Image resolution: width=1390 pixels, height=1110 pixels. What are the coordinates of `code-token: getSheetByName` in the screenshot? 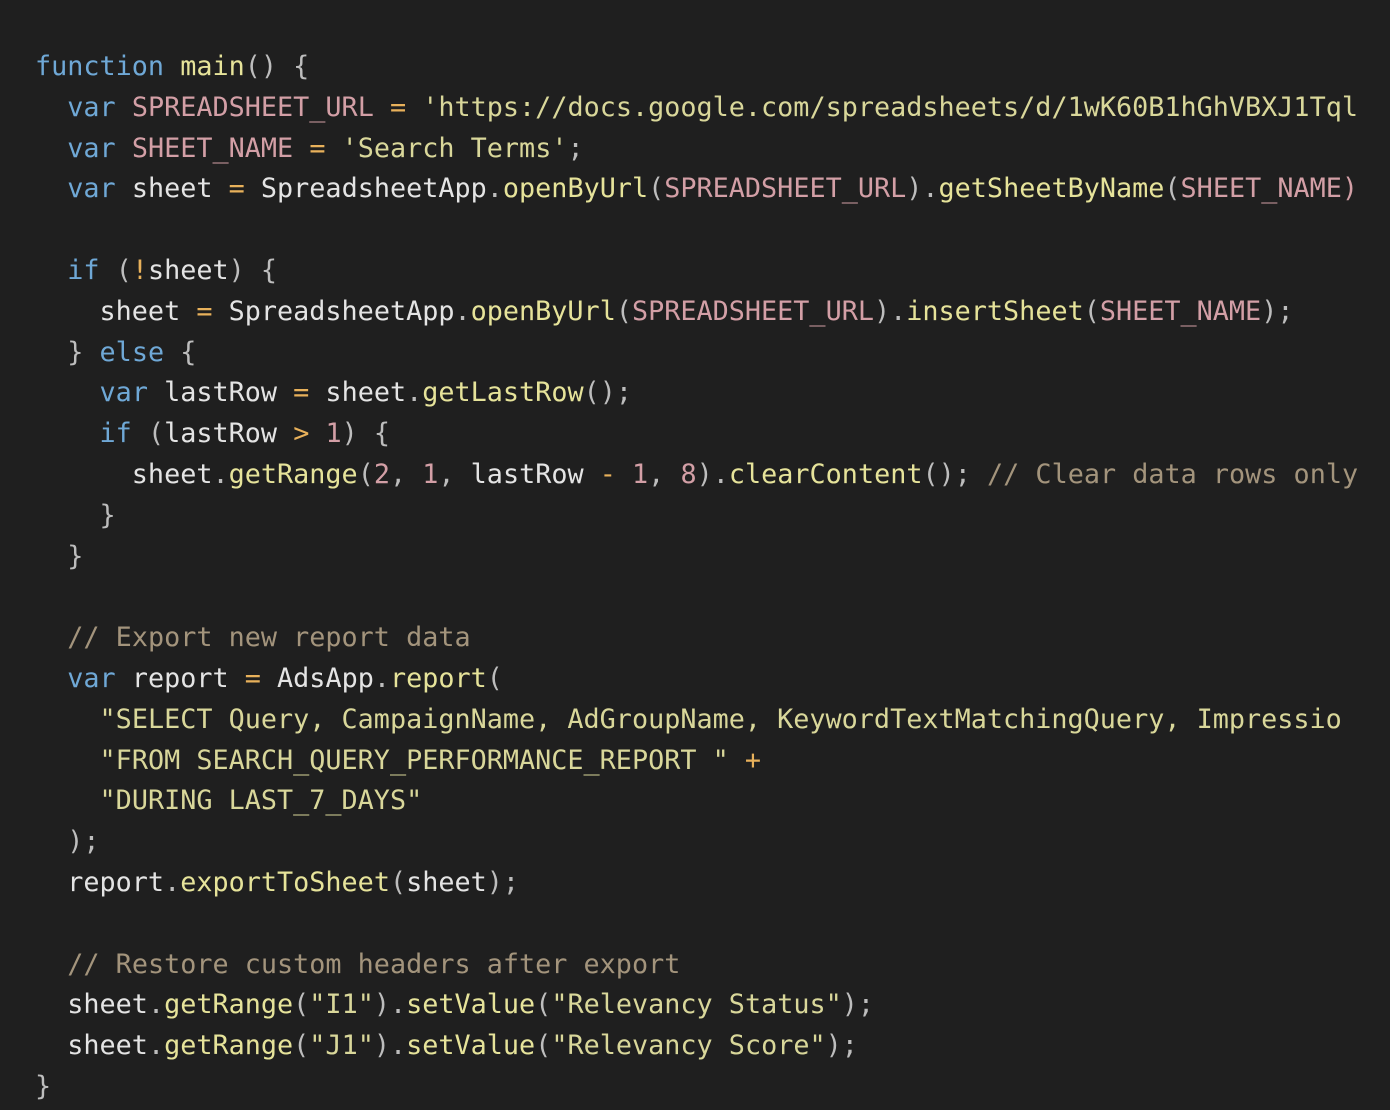 It's located at (1051, 189).